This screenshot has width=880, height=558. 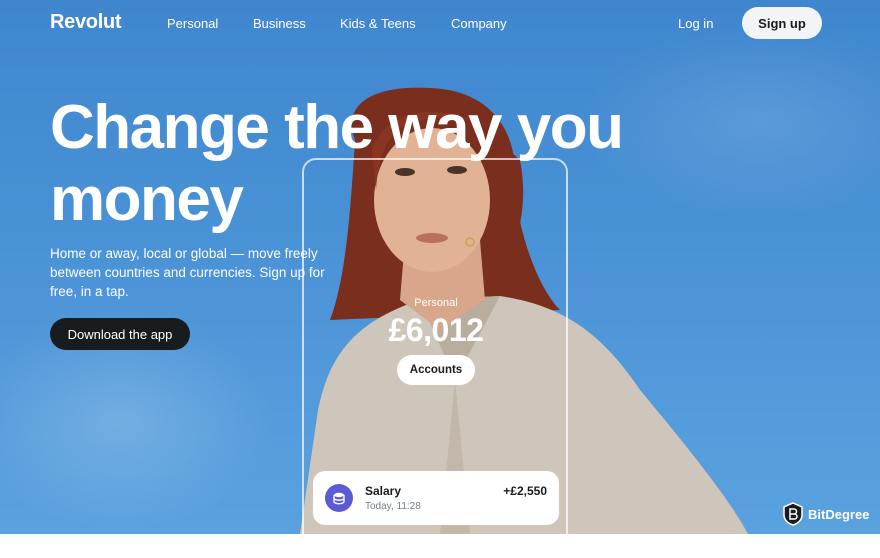 What do you see at coordinates (147, 199) in the screenshot?
I see `headline-line-2: money` at bounding box center [147, 199].